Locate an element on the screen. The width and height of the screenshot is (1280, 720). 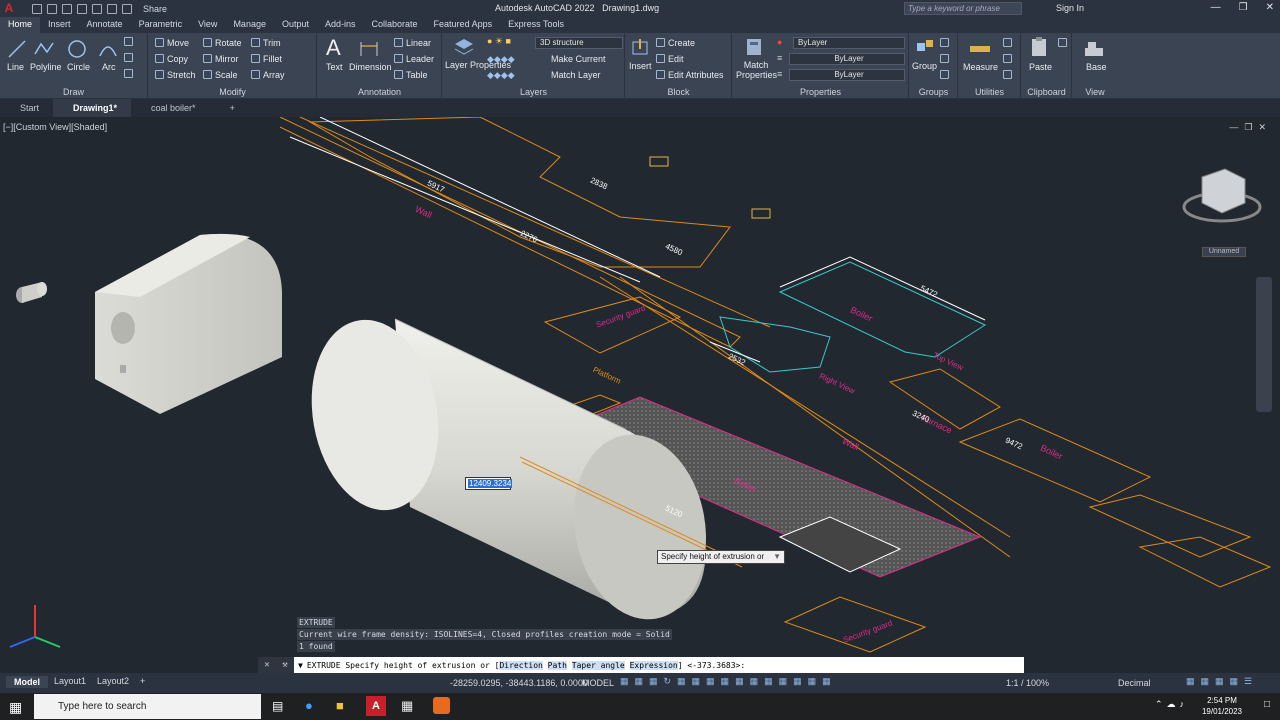
doc-tab-drawing1: Drawing1* is located at coordinates (92, 108).